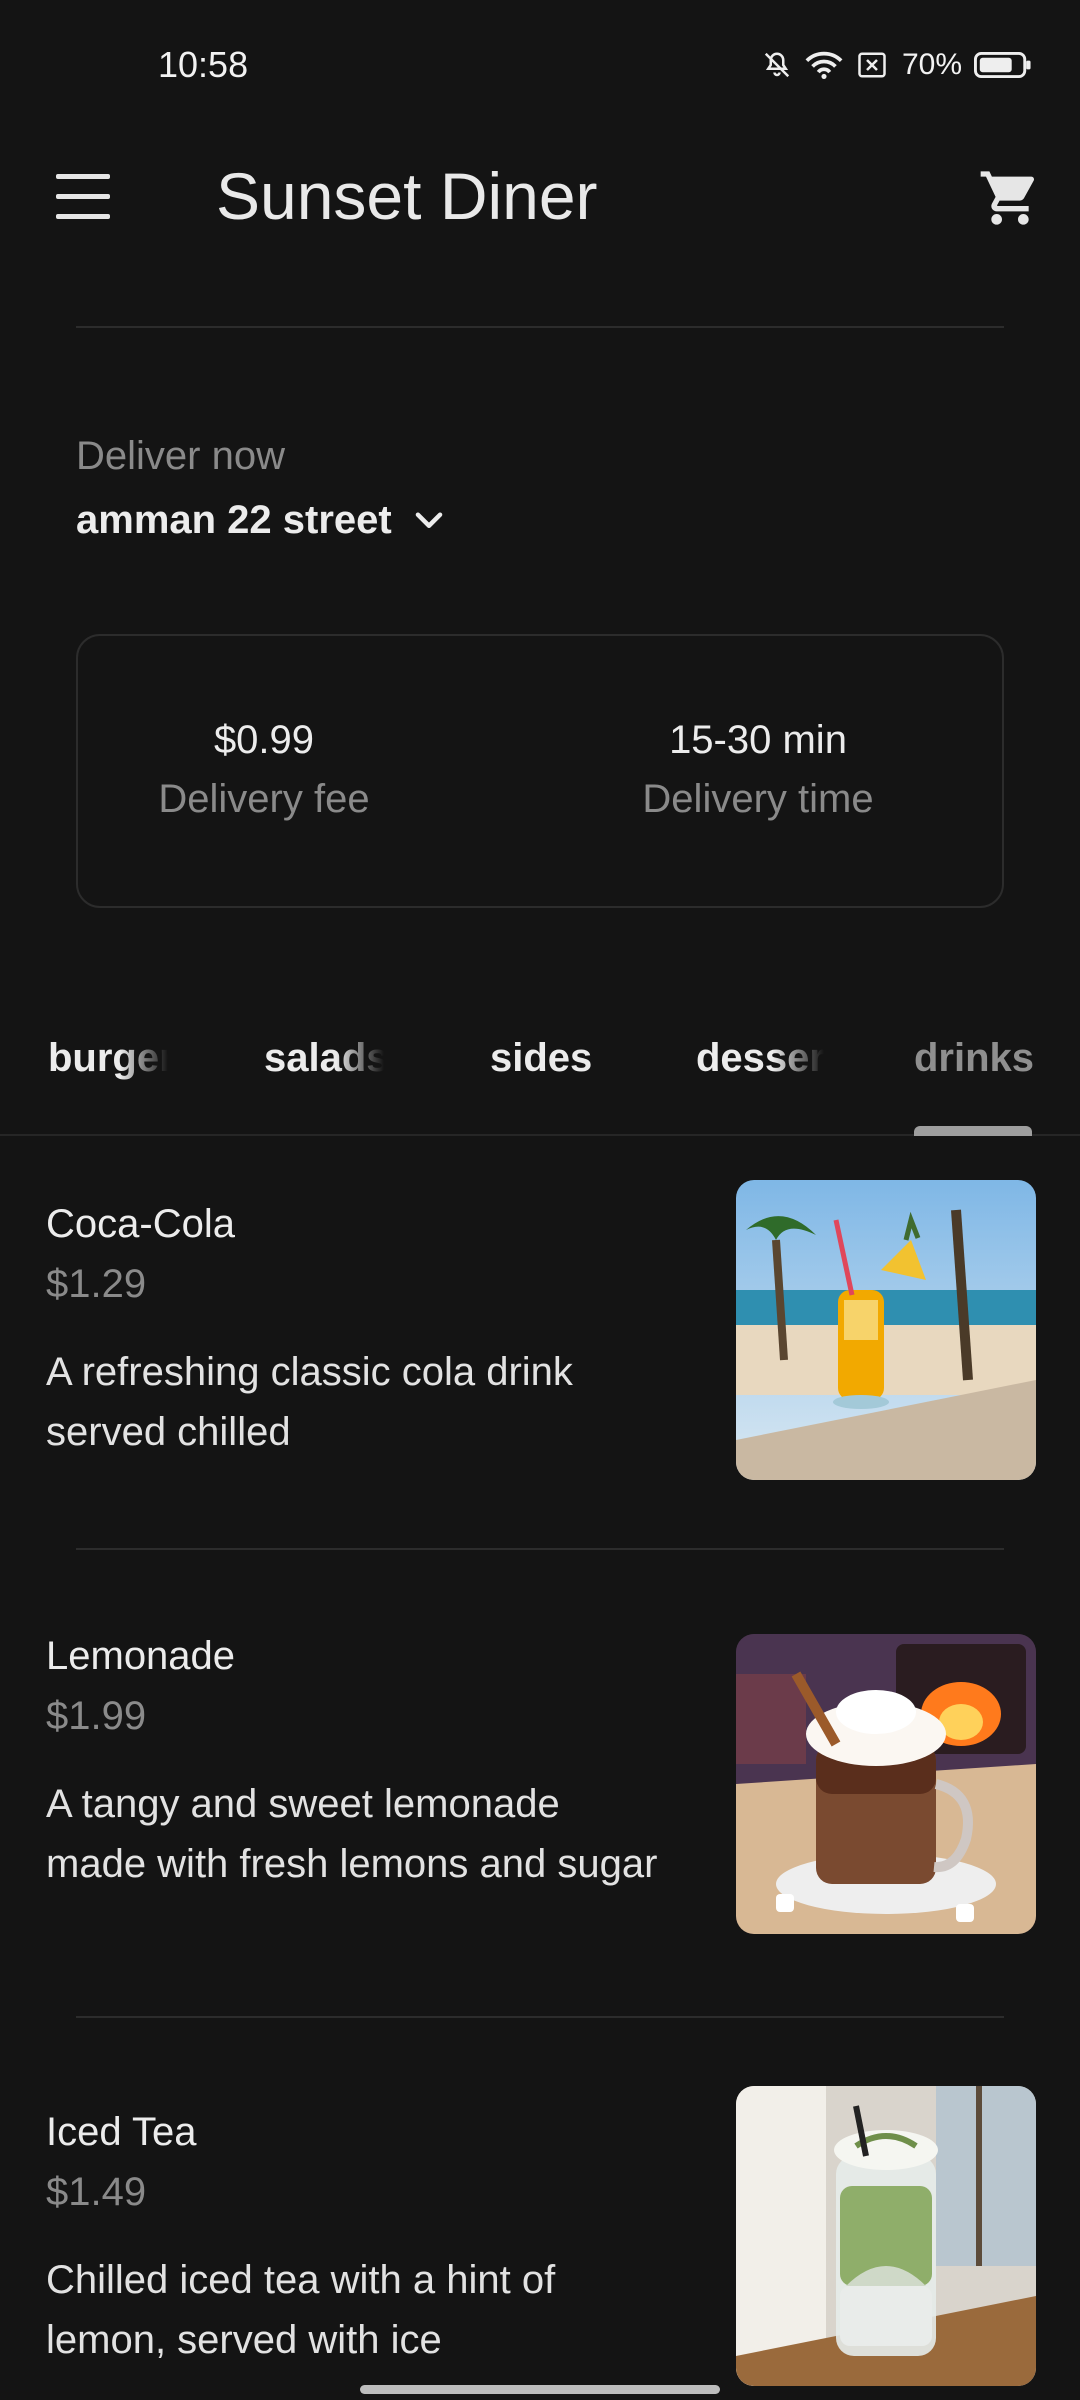  I want to click on tab-desserts: desserts, so click(760, 1058).